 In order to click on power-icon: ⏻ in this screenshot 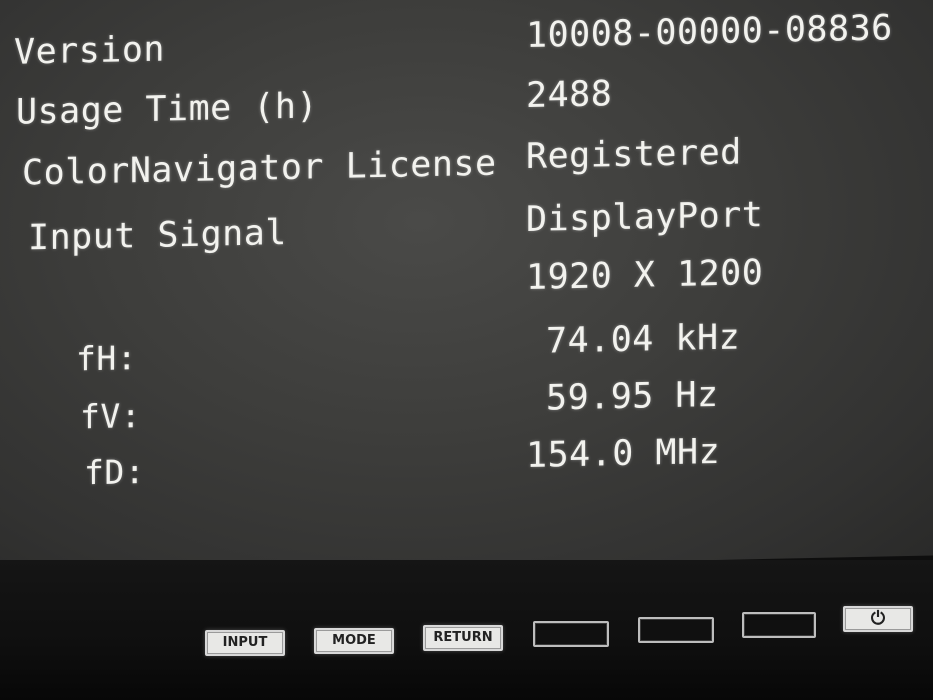, I will do `click(878, 618)`.